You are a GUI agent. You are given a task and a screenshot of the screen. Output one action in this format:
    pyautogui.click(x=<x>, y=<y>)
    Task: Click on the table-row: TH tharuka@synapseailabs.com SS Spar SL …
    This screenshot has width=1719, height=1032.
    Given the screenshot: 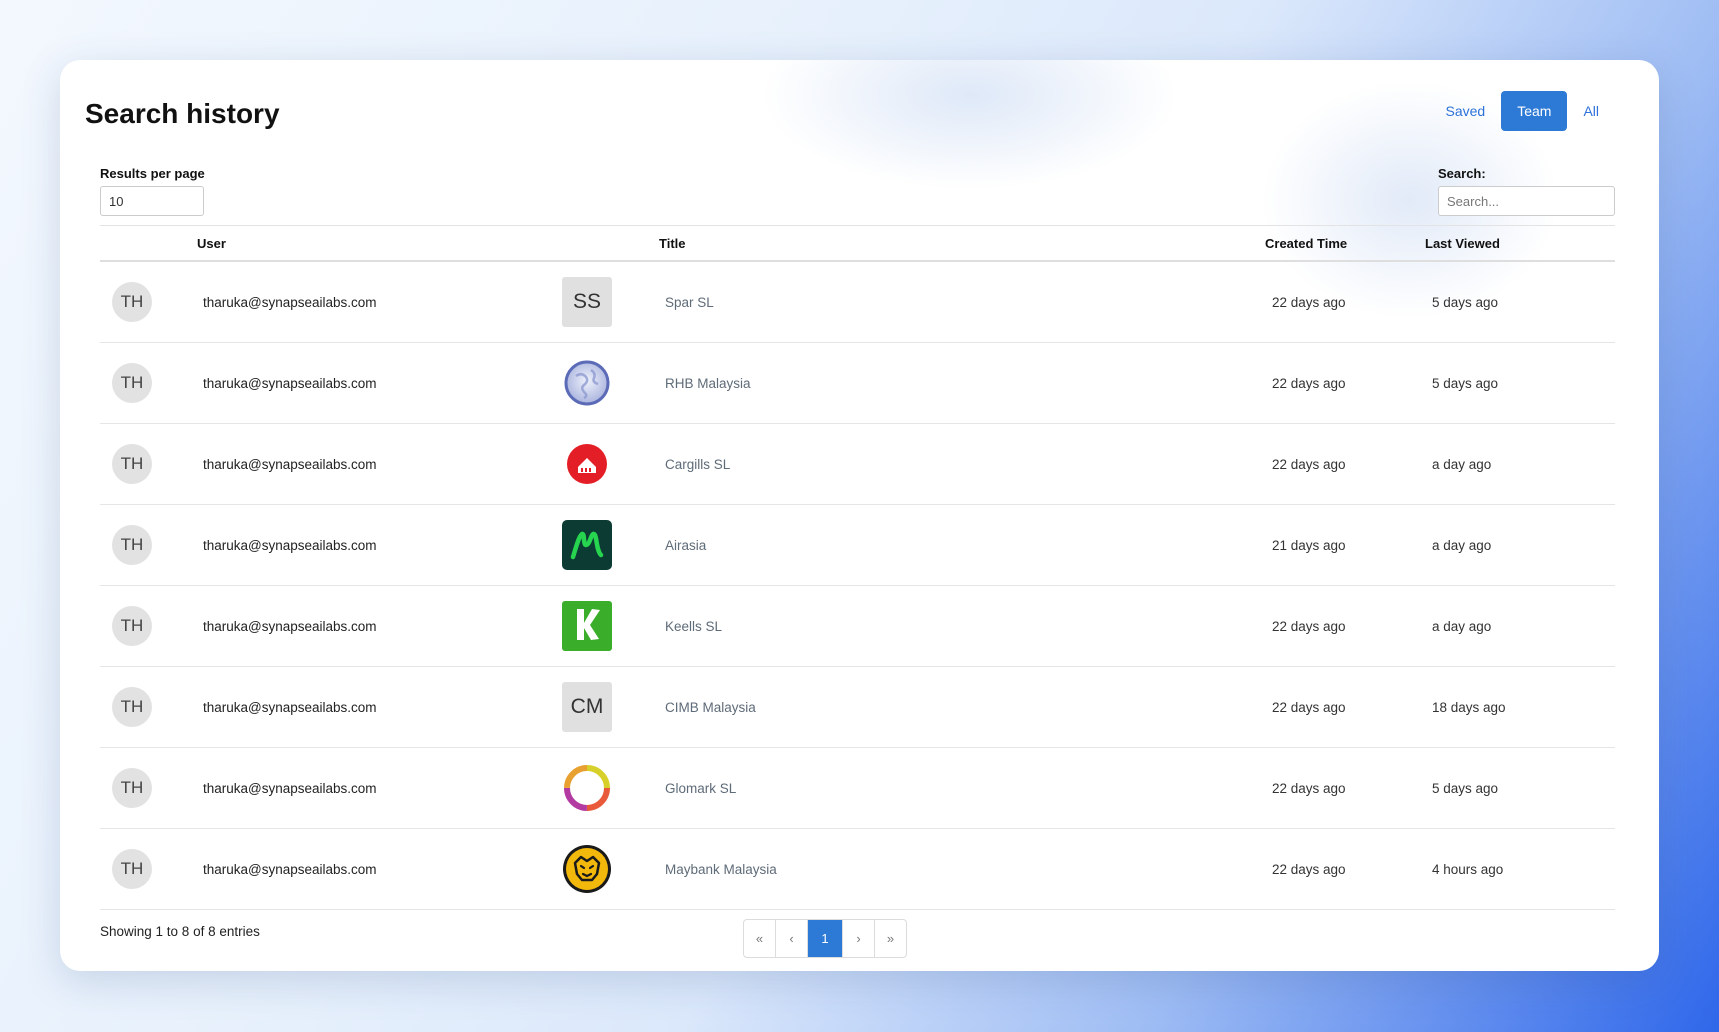 What is the action you would take?
    pyautogui.click(x=857, y=302)
    